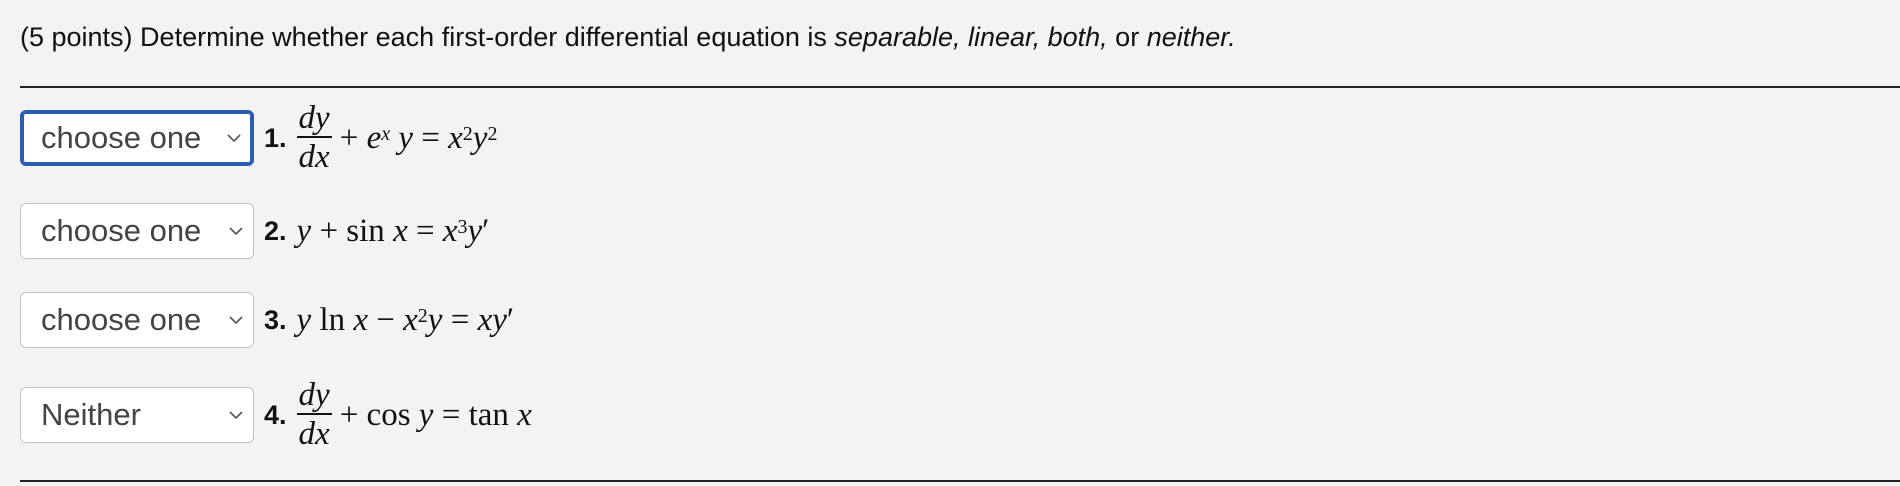 This screenshot has height=486, width=1900. Describe the element at coordinates (960, 481) in the screenshot. I see `bottom-divider` at that location.